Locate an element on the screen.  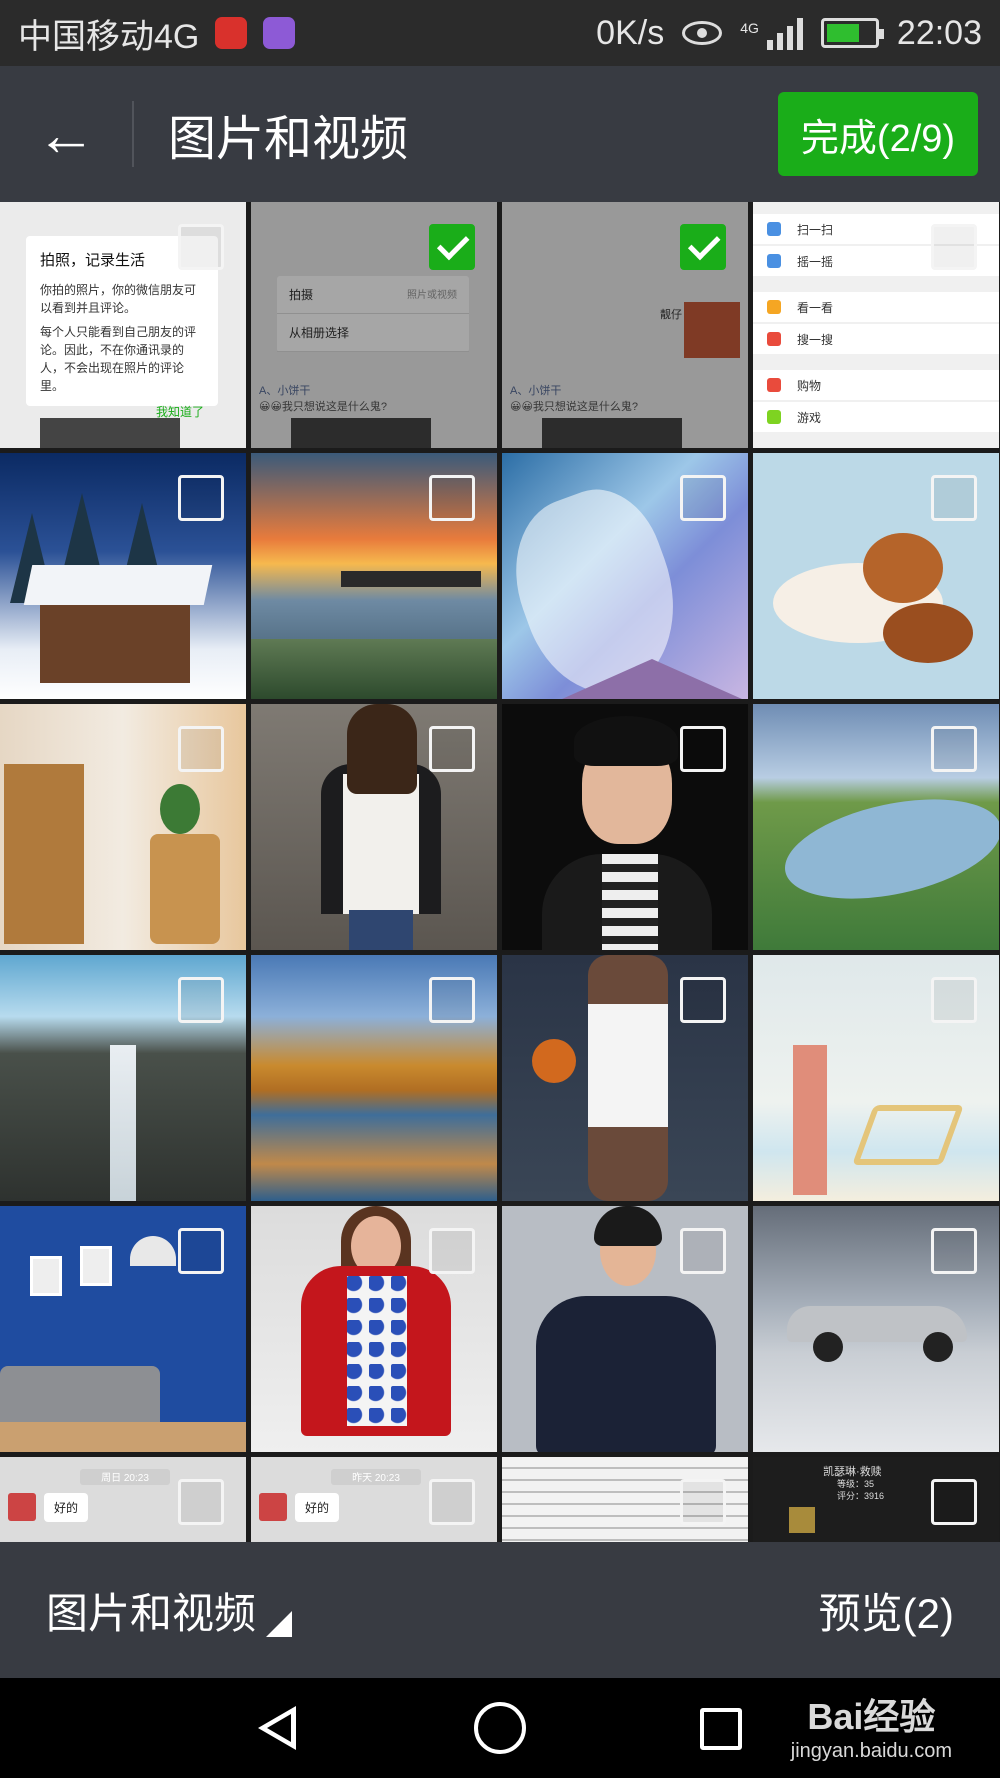
game-score: 评分：3916 is located at coordinates (861, 1496).